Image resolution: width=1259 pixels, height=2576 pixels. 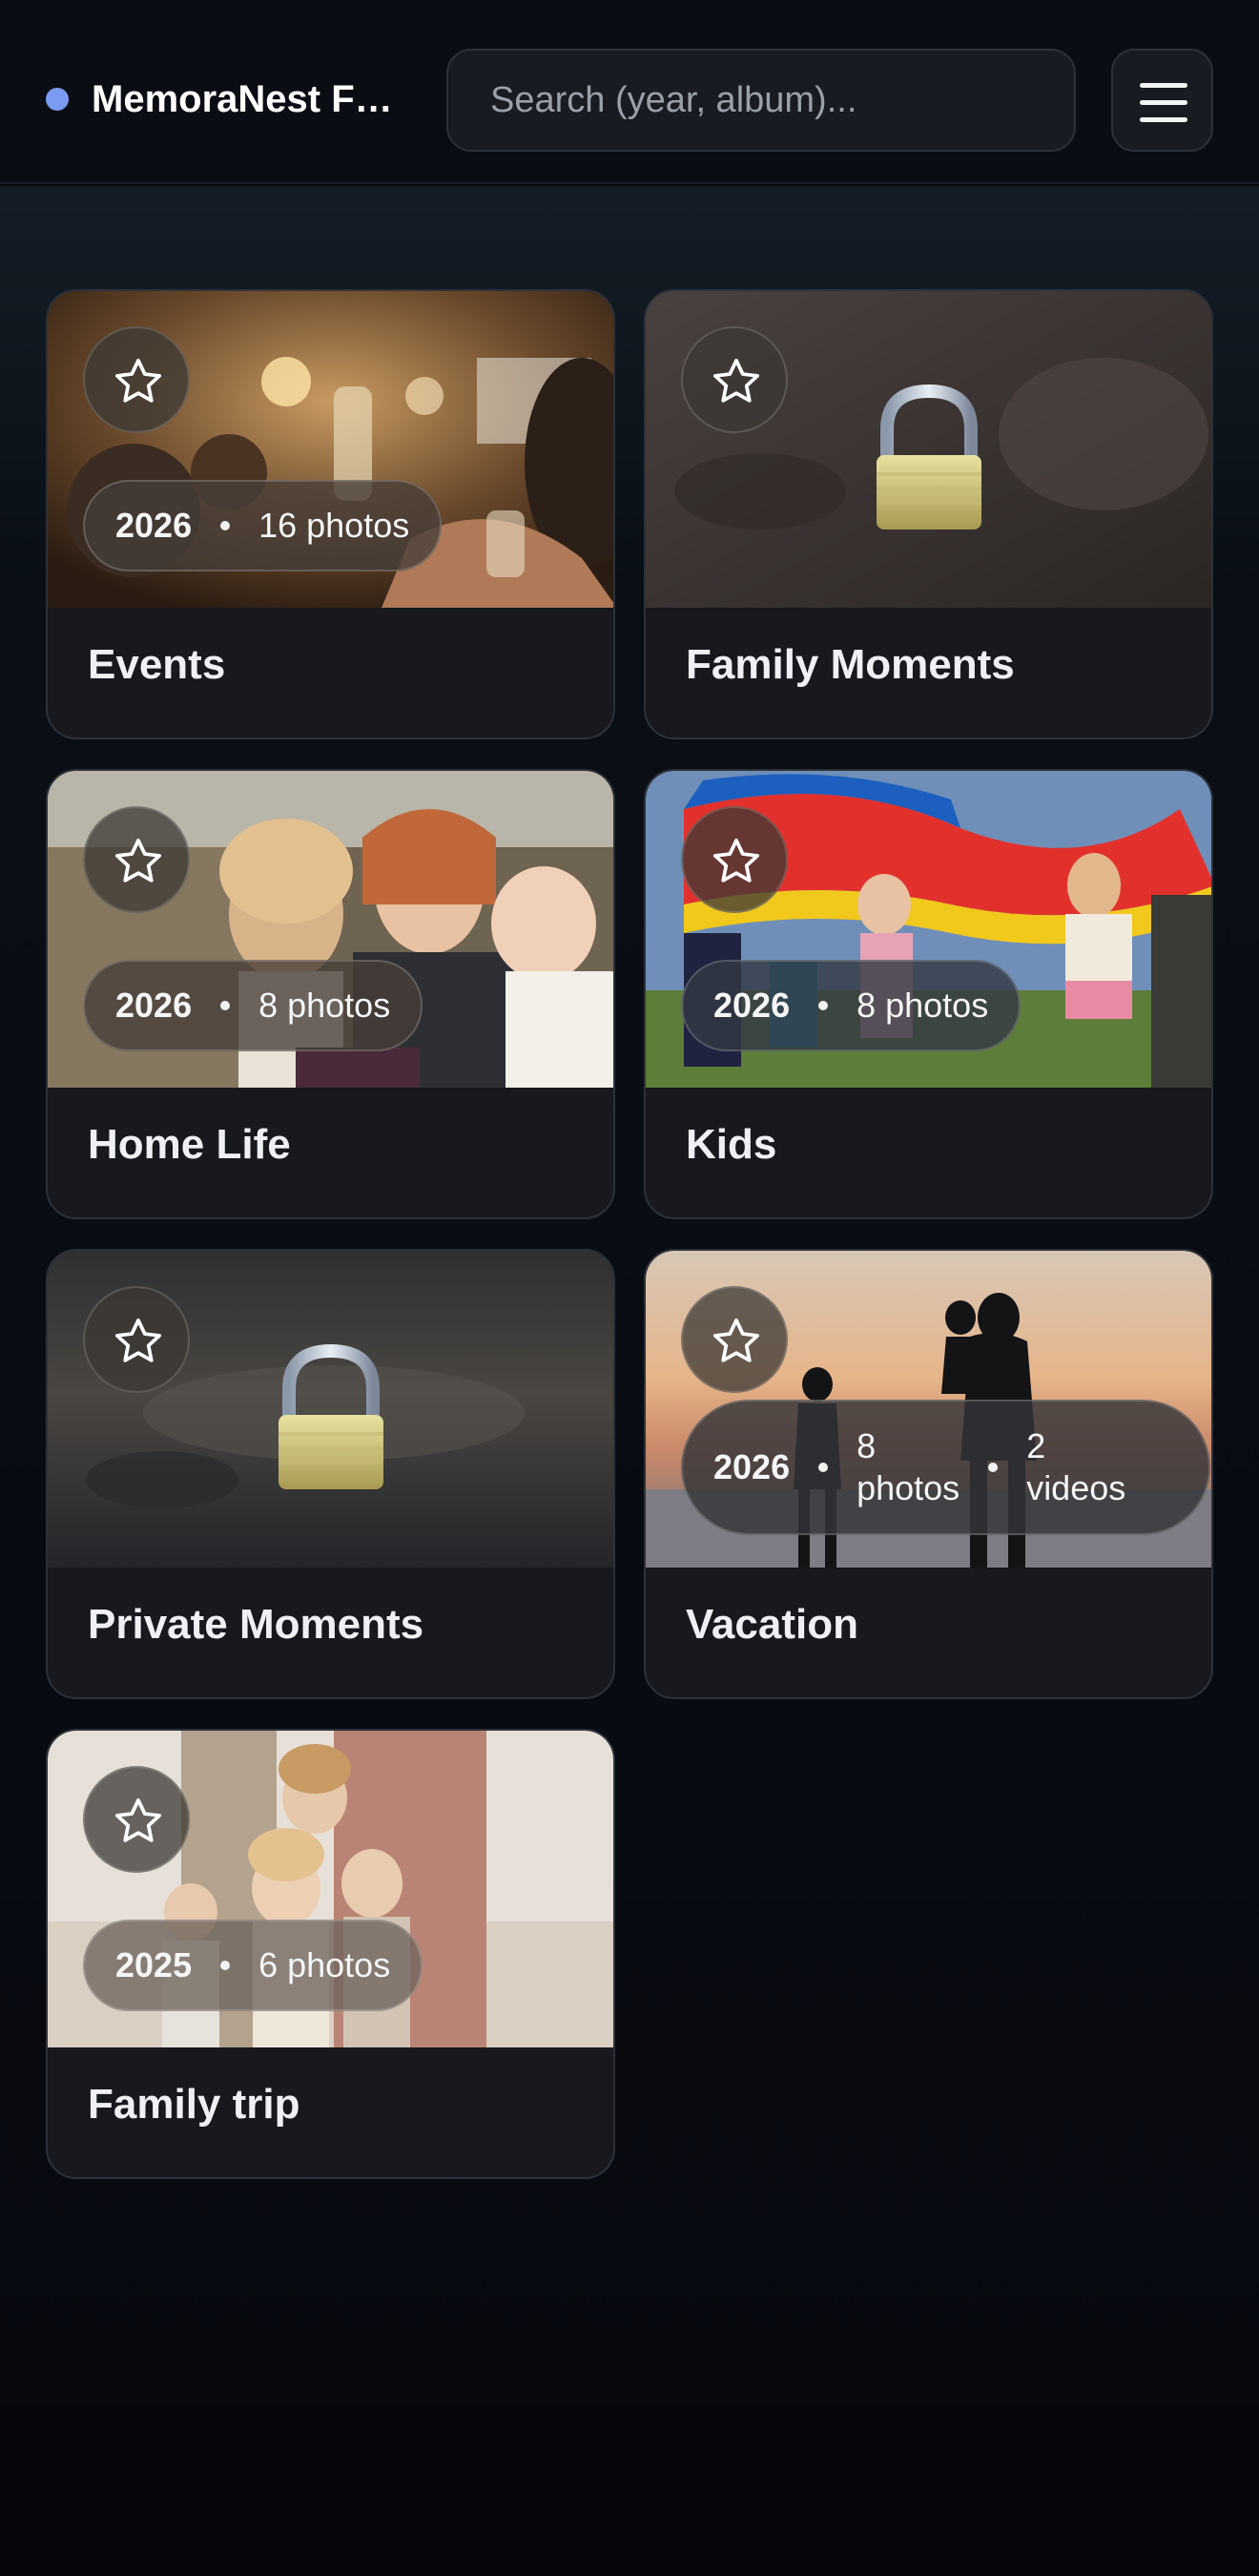 I want to click on album-card-home-life: 2026 8 photos Home Life, so click(x=330, y=994).